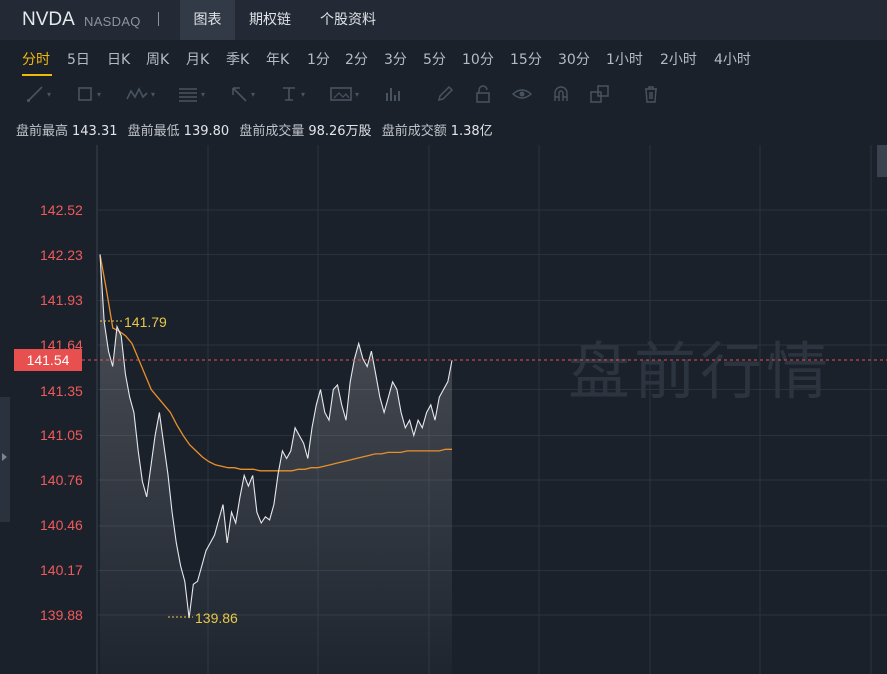 This screenshot has width=887, height=674. Describe the element at coordinates (882, 161) in the screenshot. I see `right-edge-tab` at that location.